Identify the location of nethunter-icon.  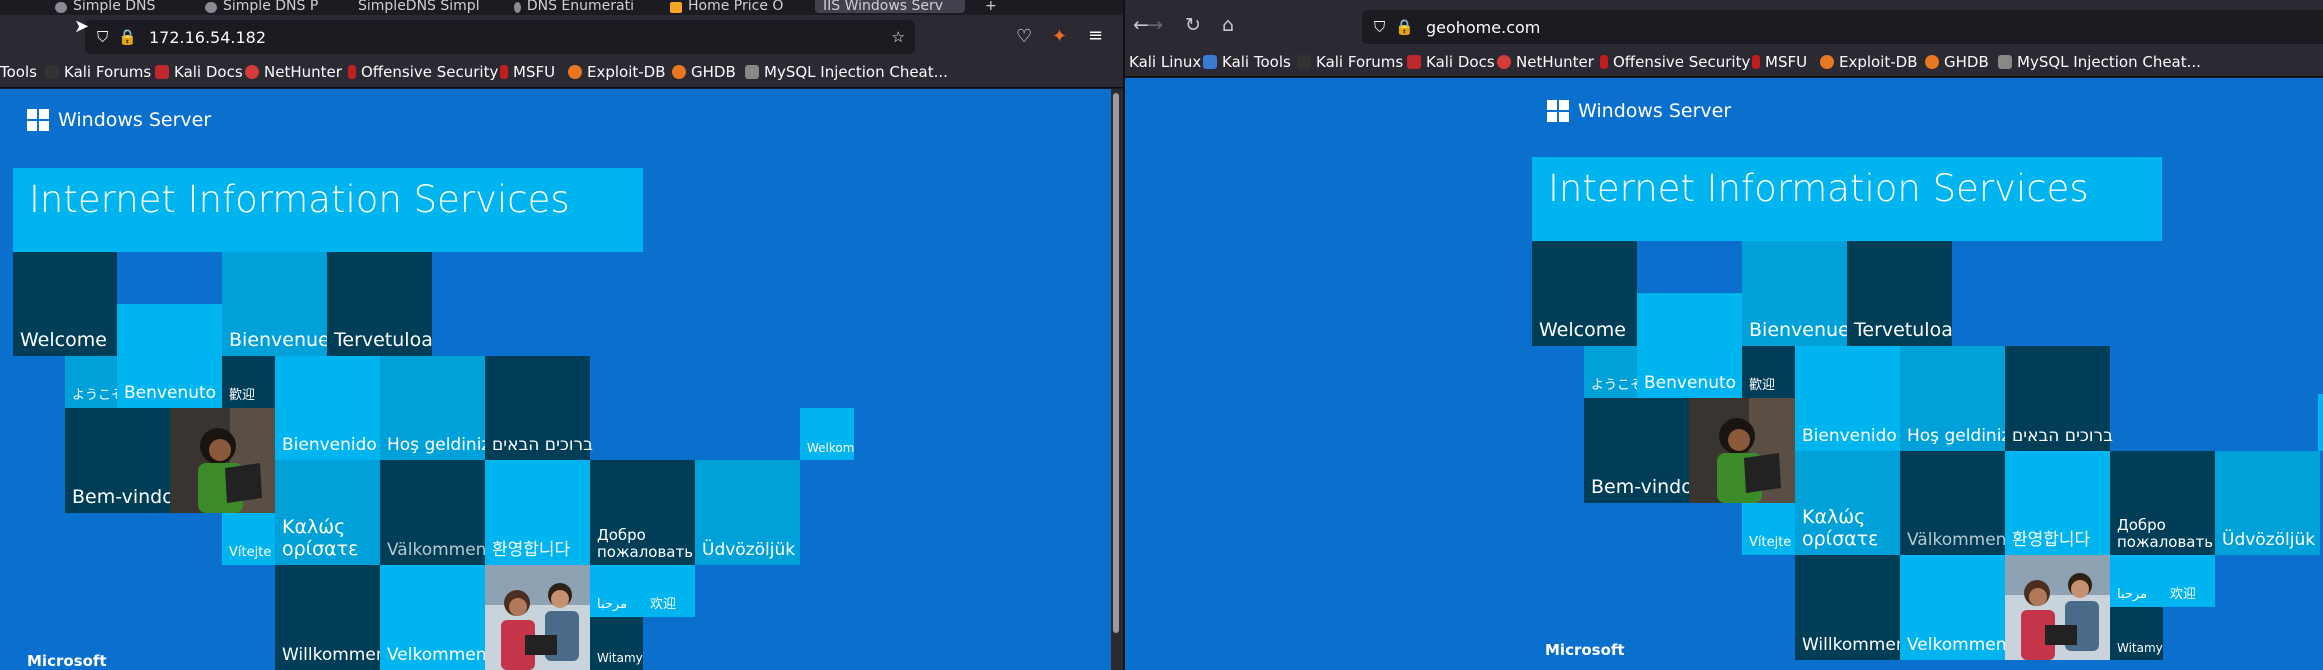
(252, 72).